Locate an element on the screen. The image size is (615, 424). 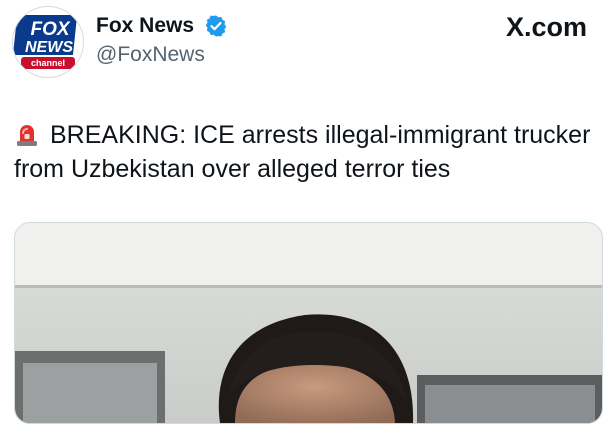
verified-badge-icon is located at coordinates (216, 26).